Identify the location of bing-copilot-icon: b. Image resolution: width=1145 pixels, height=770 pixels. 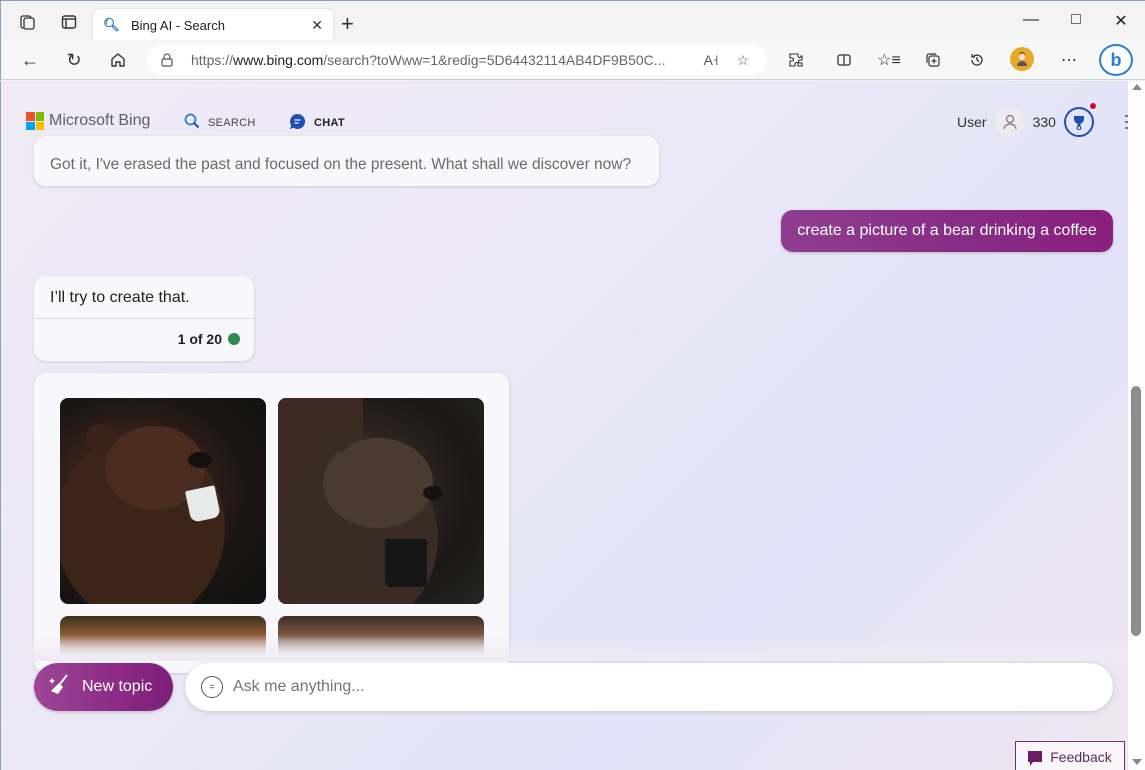
(1116, 60).